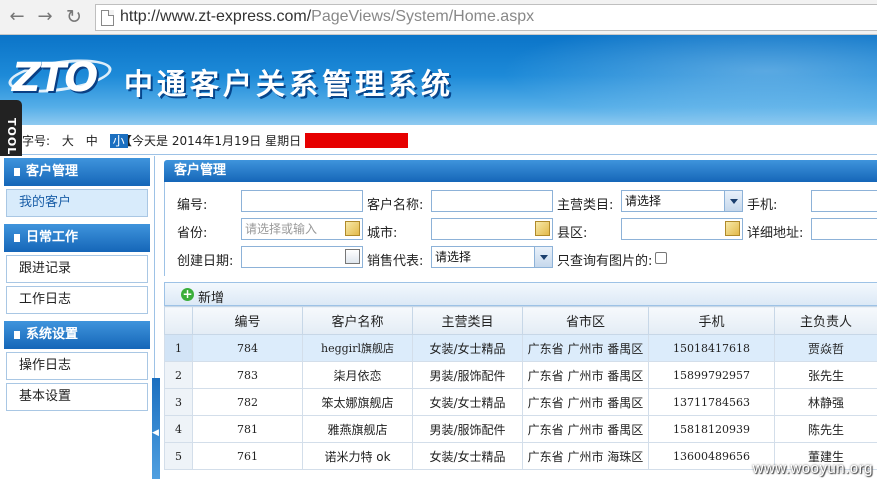 The width and height of the screenshot is (877, 479). Describe the element at coordinates (711, 320) in the screenshot. I see `header-phone: 手机` at that location.